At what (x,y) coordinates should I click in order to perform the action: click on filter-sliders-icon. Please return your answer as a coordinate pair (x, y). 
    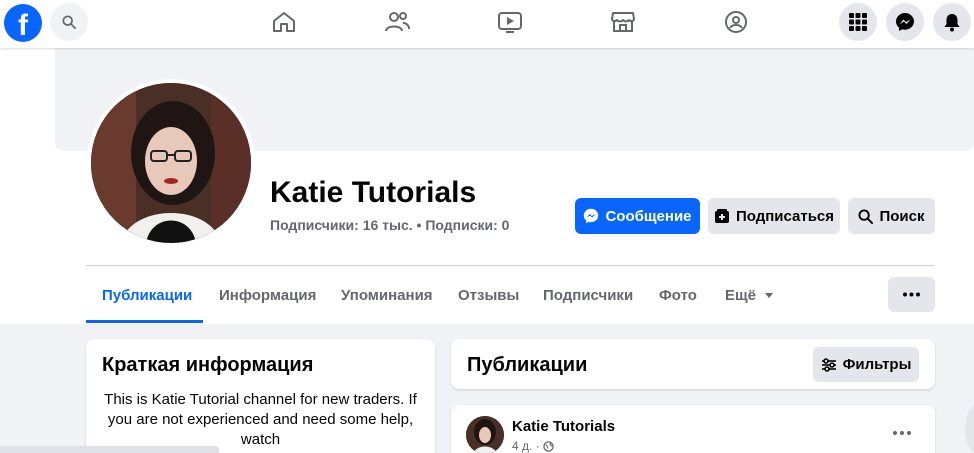
    Looking at the image, I should click on (828, 364).